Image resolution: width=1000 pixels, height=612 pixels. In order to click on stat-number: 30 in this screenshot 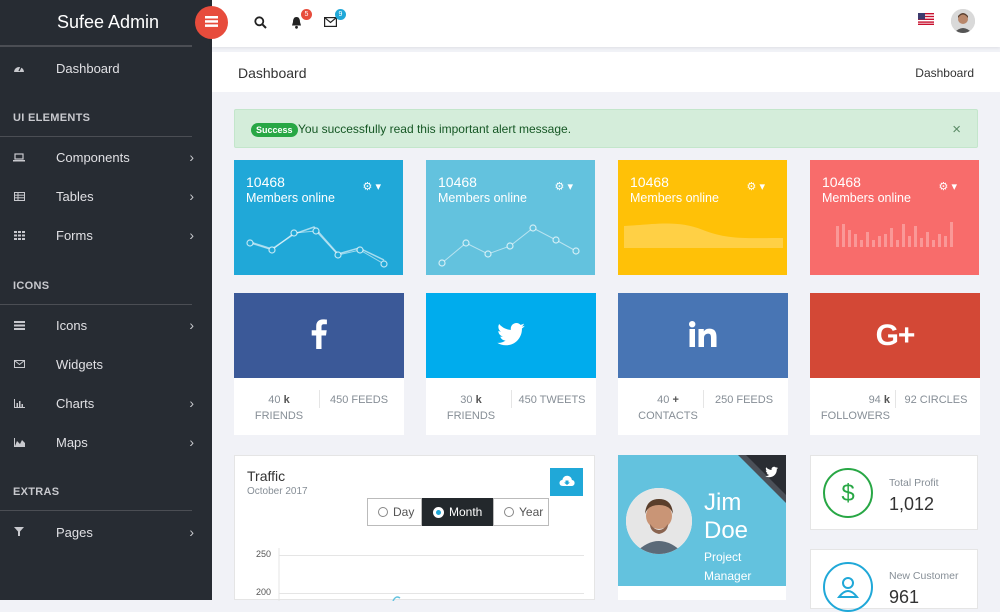, I will do `click(466, 400)`.